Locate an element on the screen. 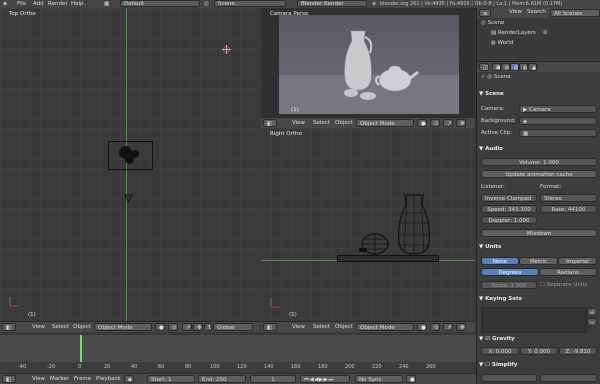  ground-plane-object is located at coordinates (388, 258).